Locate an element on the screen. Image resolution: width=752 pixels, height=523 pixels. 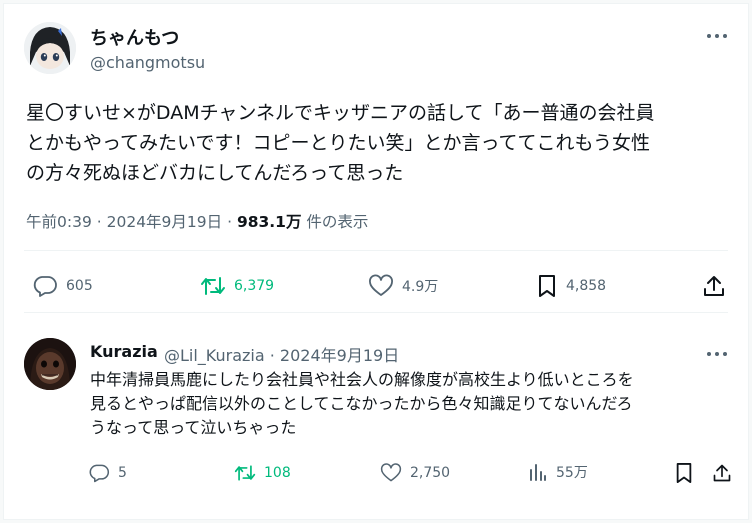
reply-button: 5 is located at coordinates (107, 473).